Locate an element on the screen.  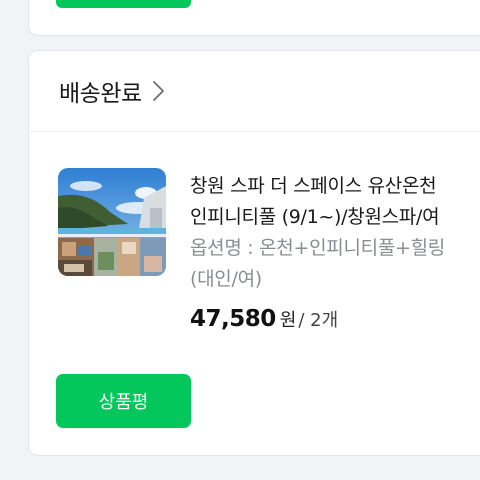
product-thumbnail is located at coordinates (112, 222).